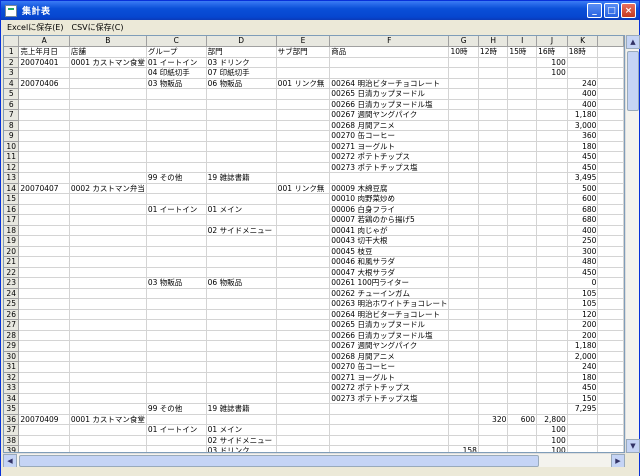  Describe the element at coordinates (320, 10) in the screenshot. I see `title-bar: 集計表 _ □ ×` at that location.